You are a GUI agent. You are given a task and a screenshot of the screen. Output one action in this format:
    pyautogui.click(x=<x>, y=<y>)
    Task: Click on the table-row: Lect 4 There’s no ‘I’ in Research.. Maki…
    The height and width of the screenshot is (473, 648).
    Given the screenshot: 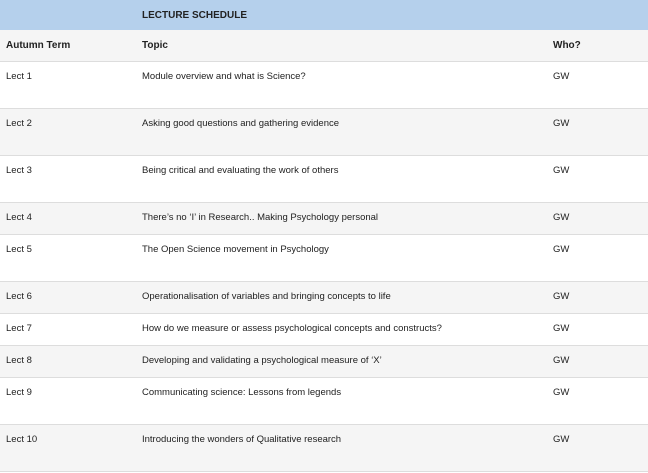 What is the action you would take?
    pyautogui.click(x=324, y=218)
    